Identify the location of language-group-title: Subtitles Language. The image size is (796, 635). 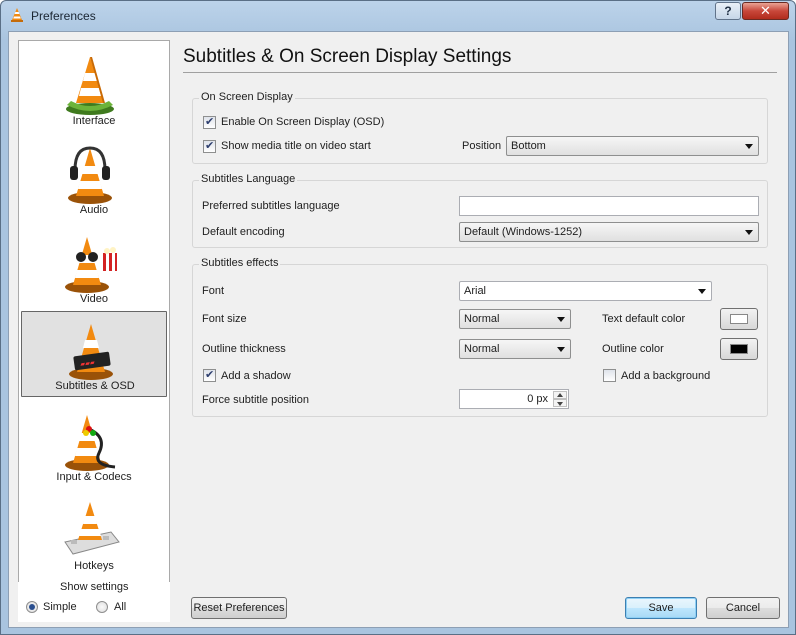
(248, 179).